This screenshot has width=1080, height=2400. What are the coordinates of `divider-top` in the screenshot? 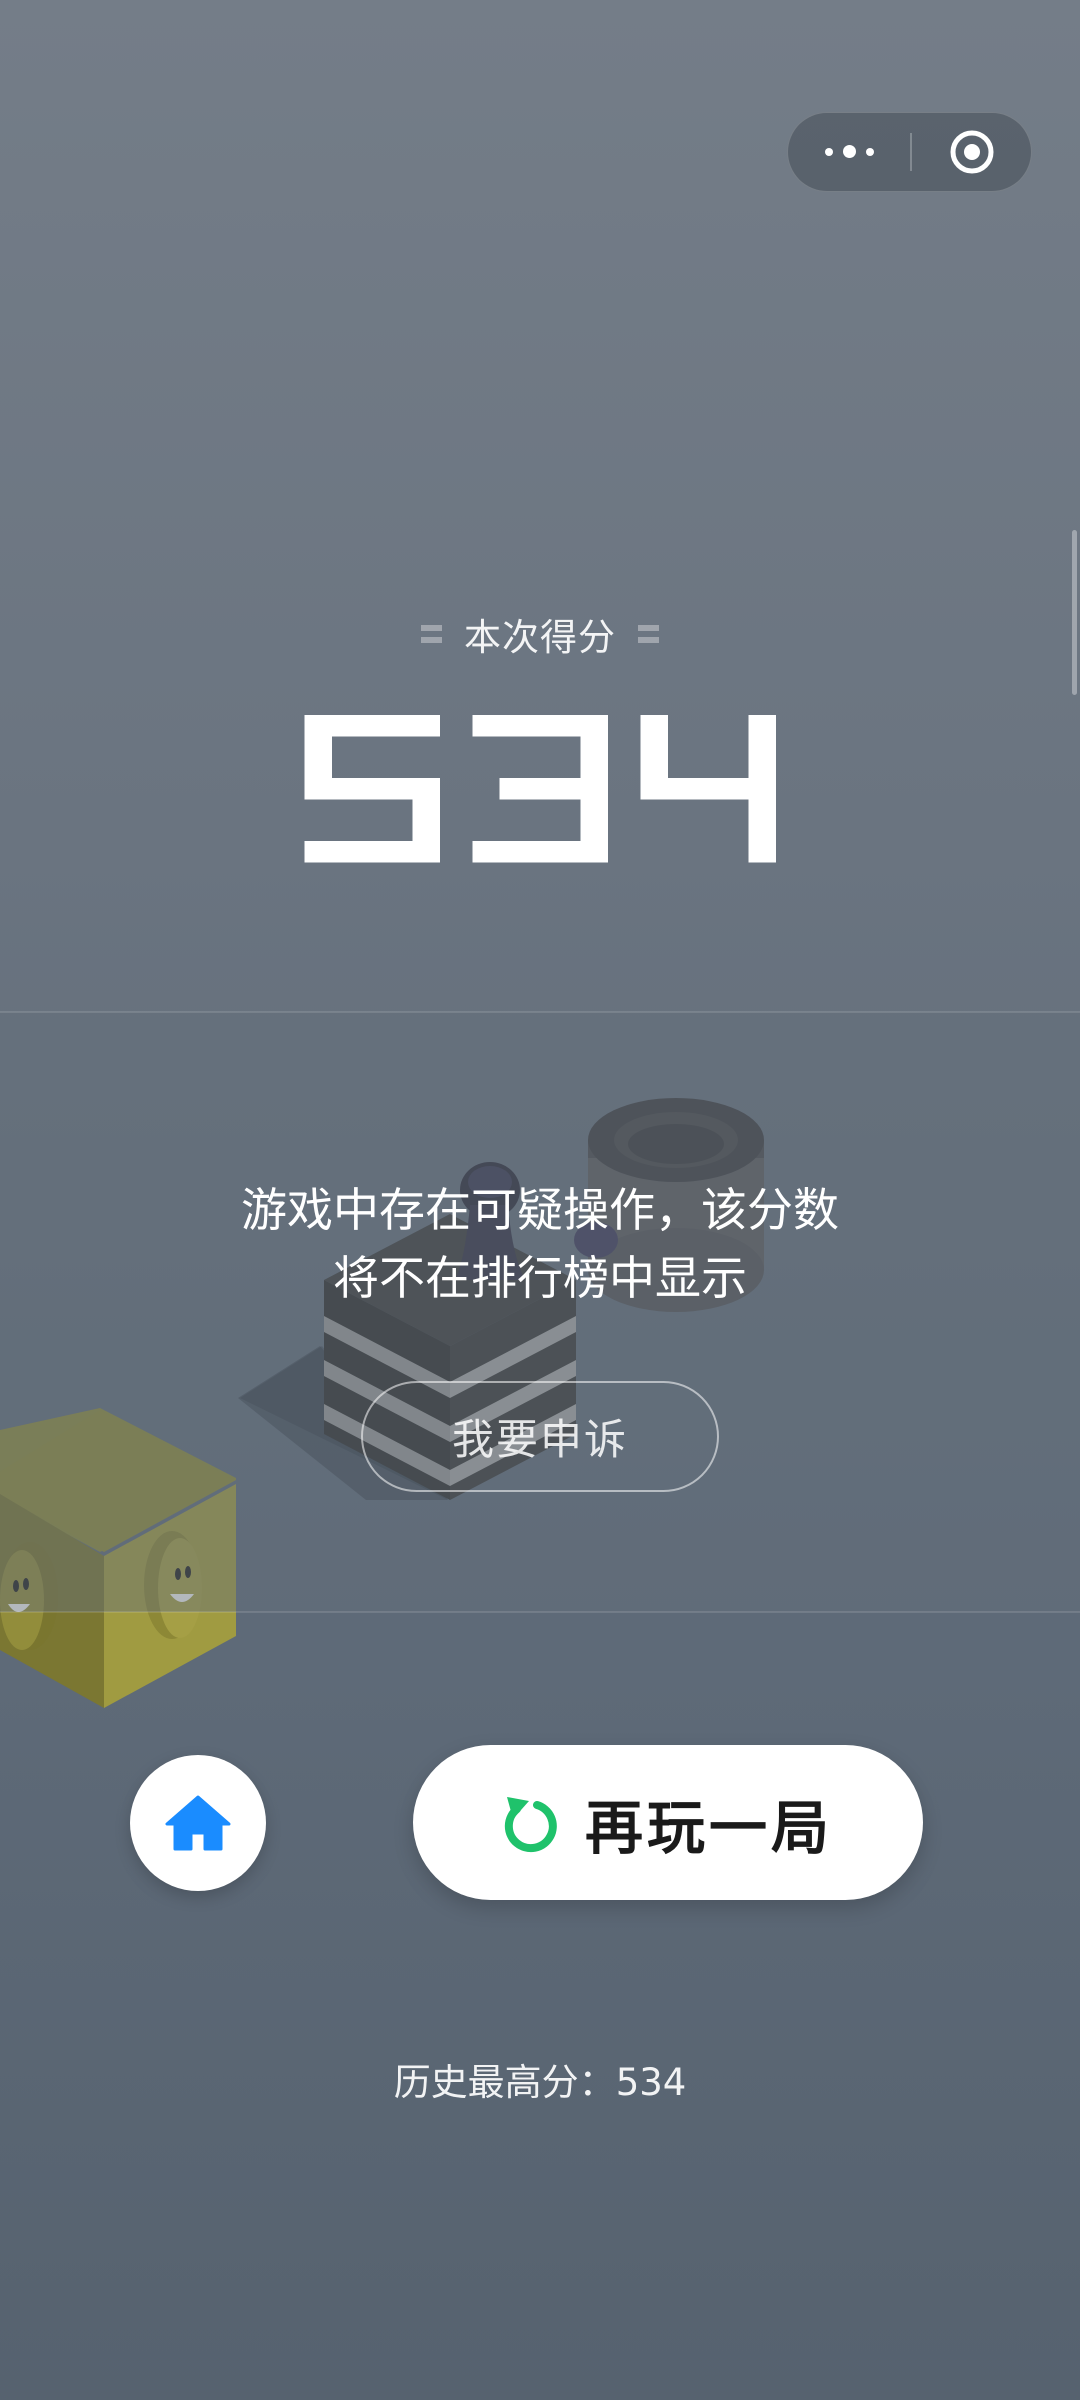 It's located at (540, 1012).